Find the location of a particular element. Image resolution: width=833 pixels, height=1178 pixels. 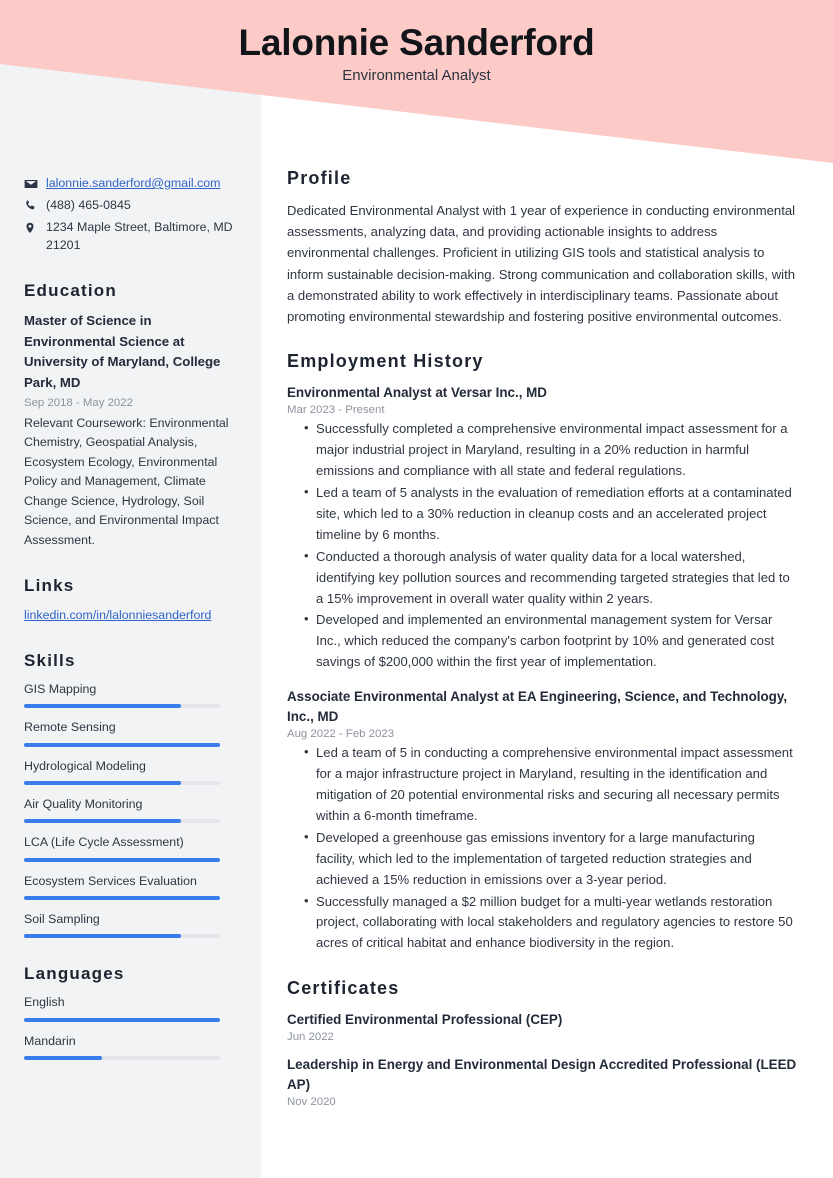

language-label: Mandarin is located at coordinates (50, 1040).